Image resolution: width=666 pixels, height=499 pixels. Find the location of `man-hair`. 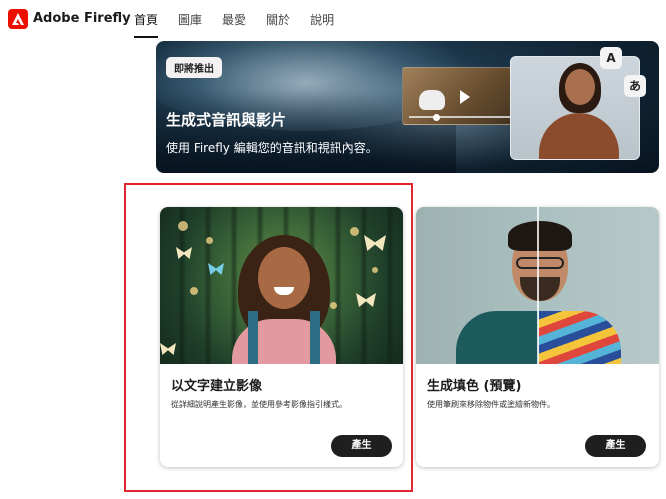

man-hair is located at coordinates (540, 236).